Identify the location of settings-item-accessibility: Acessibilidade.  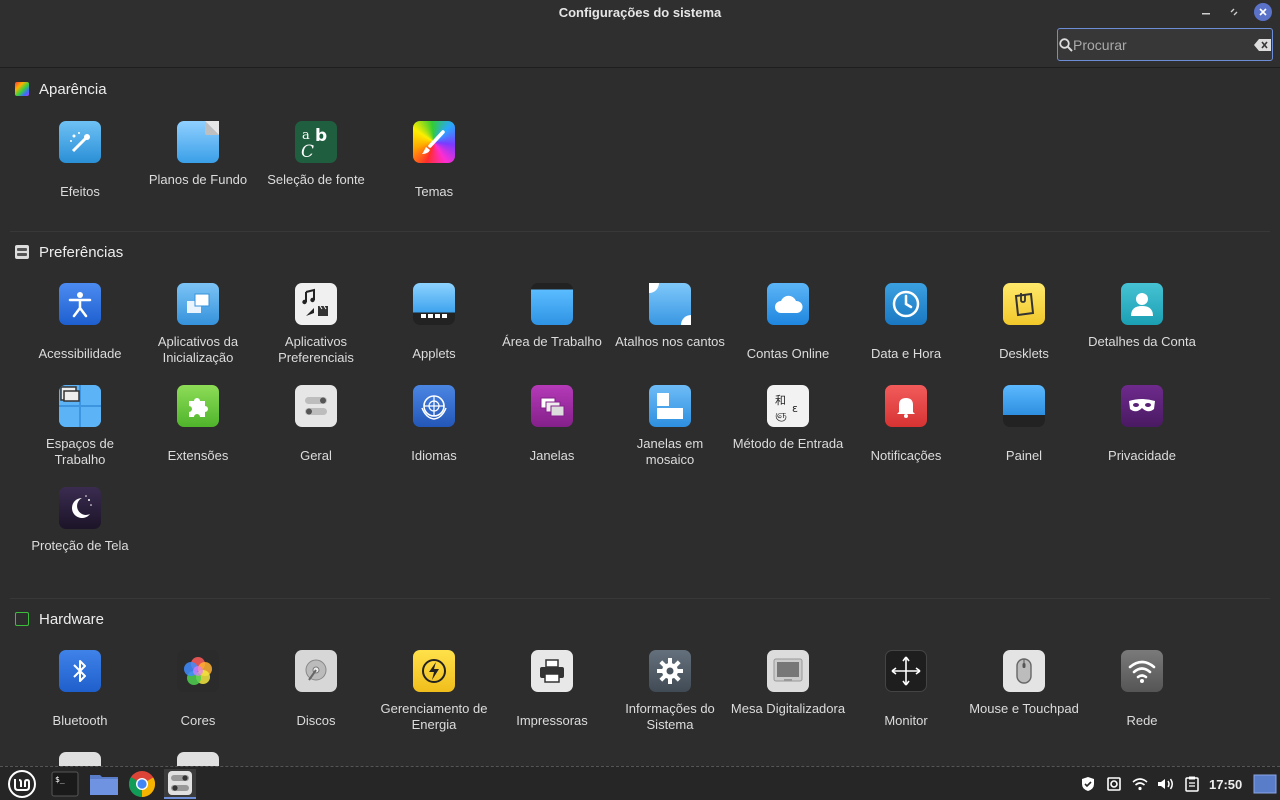
(80, 322).